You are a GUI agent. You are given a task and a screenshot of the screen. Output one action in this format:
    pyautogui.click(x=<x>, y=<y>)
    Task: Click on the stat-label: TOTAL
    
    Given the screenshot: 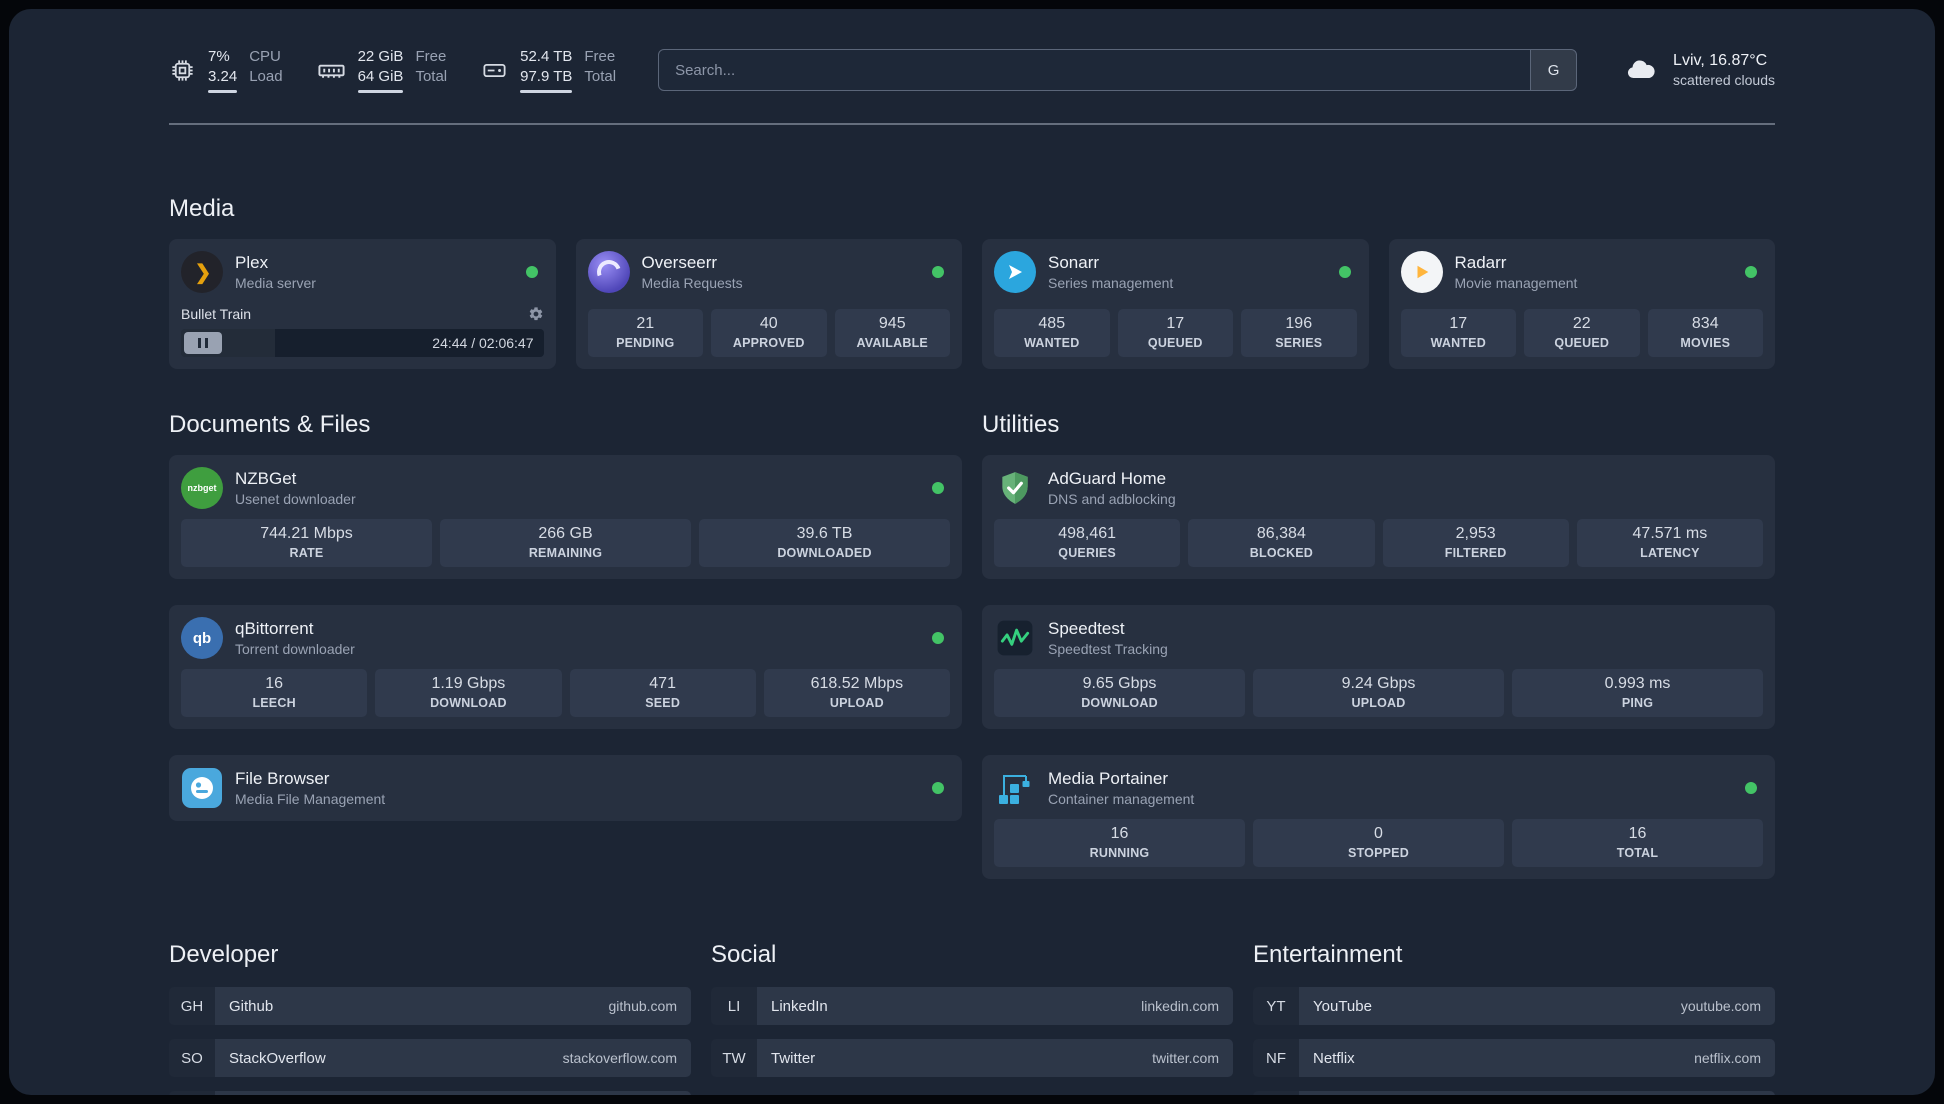 What is the action you would take?
    pyautogui.click(x=1637, y=853)
    